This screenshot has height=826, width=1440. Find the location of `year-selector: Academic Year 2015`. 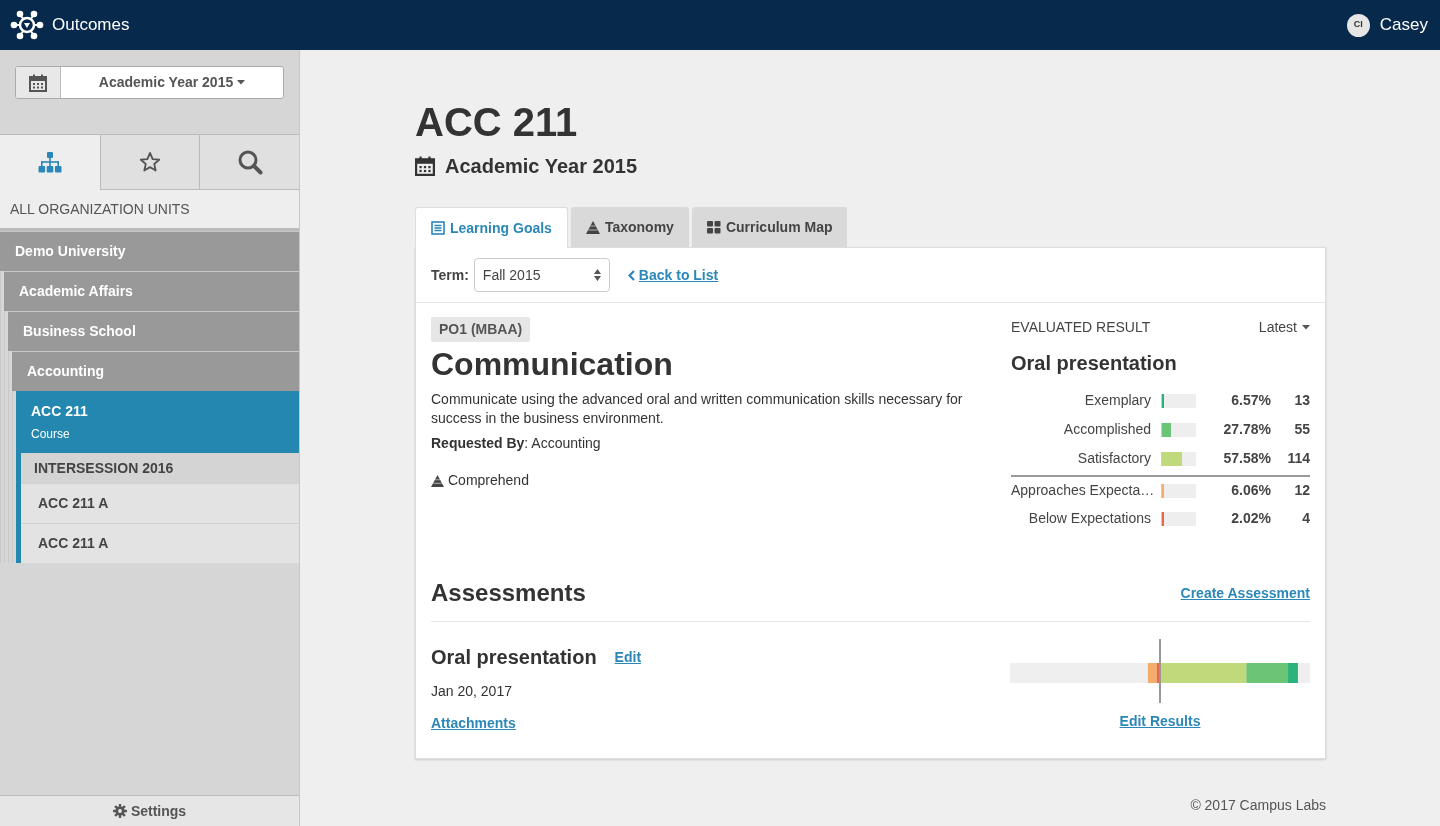

year-selector: Academic Year 2015 is located at coordinates (149, 82).